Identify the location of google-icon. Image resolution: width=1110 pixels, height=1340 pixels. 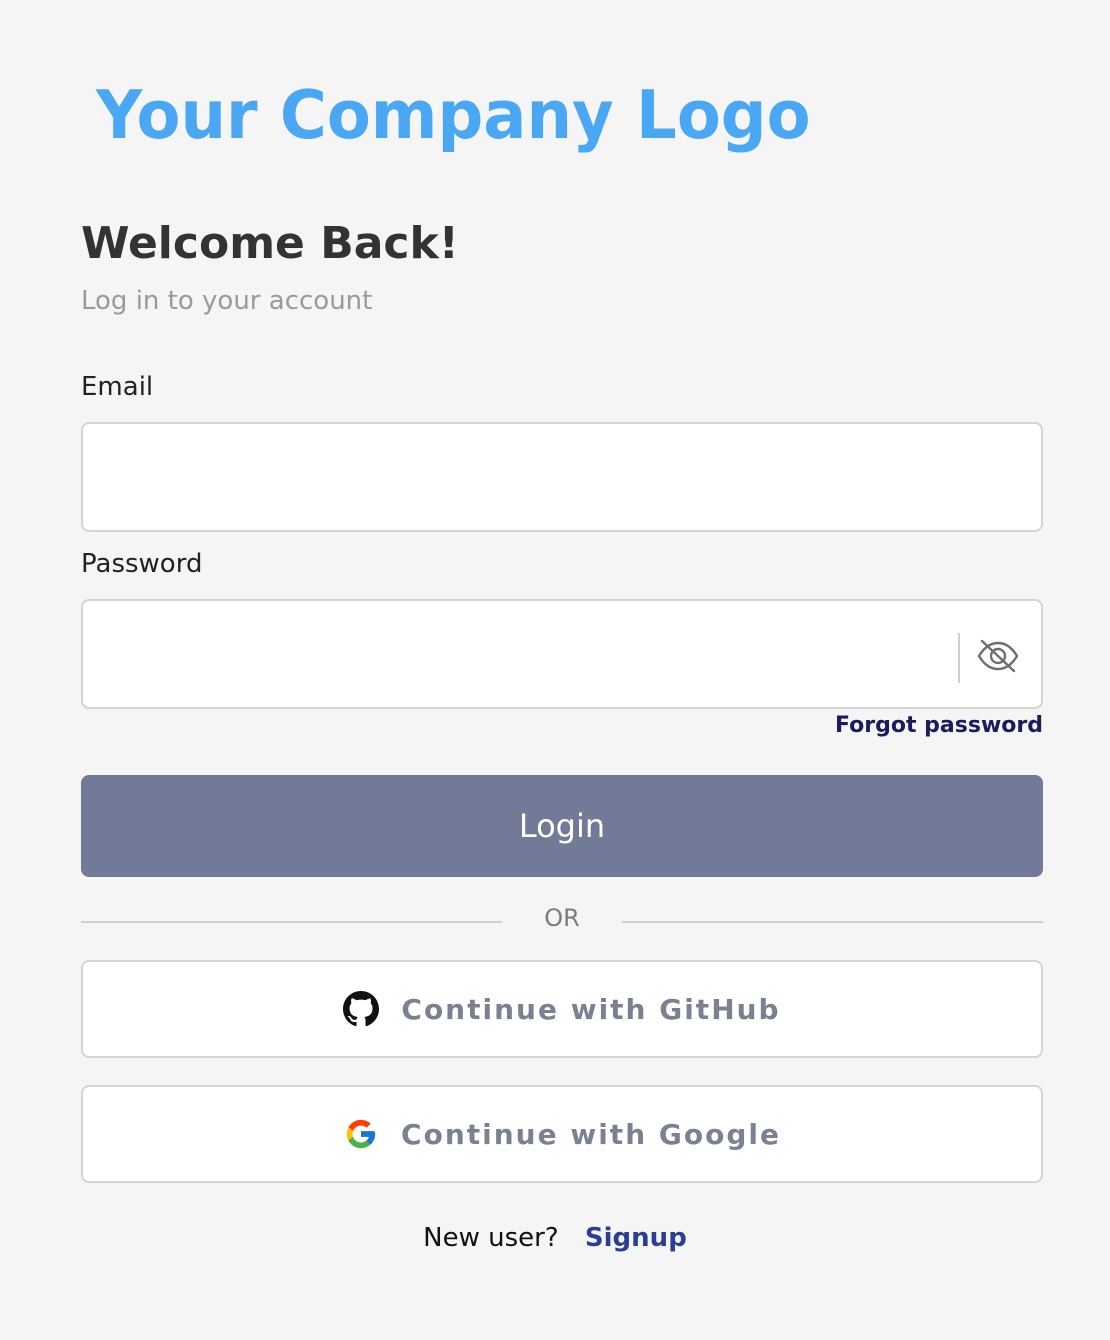
(361, 1134).